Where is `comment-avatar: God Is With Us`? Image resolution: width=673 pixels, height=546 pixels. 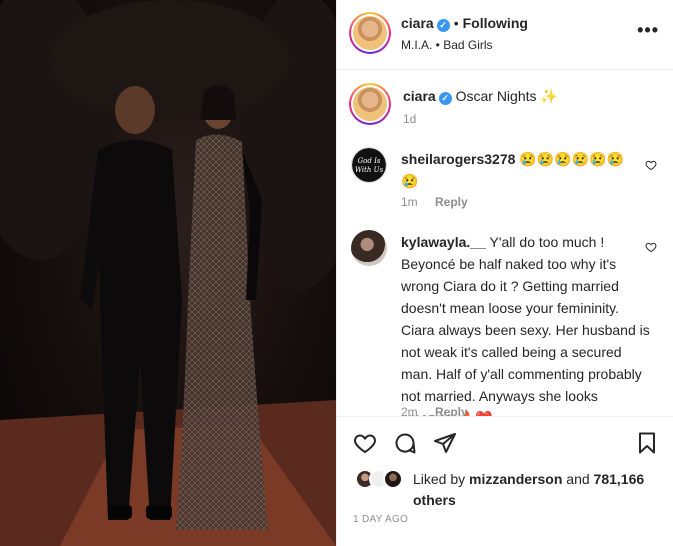
comment-avatar: God Is With Us is located at coordinates (369, 165).